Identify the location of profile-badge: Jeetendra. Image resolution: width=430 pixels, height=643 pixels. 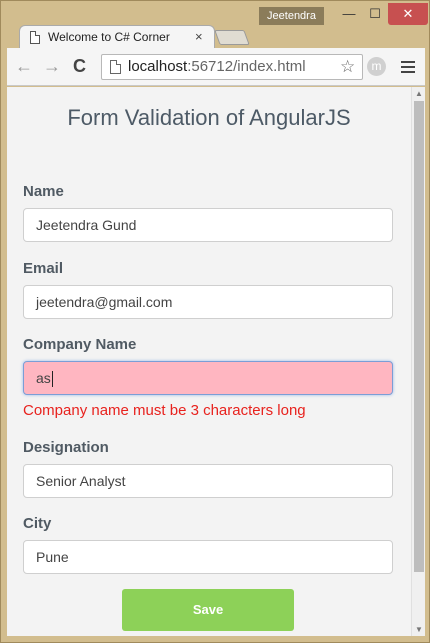
(291, 16).